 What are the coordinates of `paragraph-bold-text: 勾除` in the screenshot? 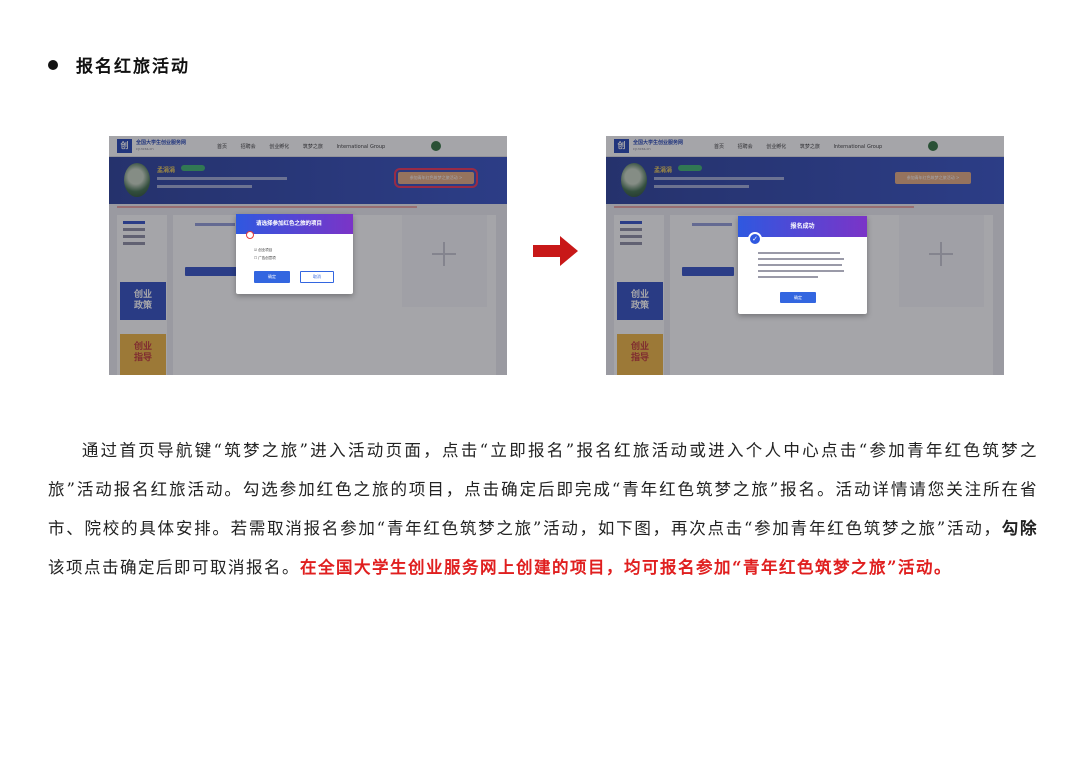 It's located at (1019, 528).